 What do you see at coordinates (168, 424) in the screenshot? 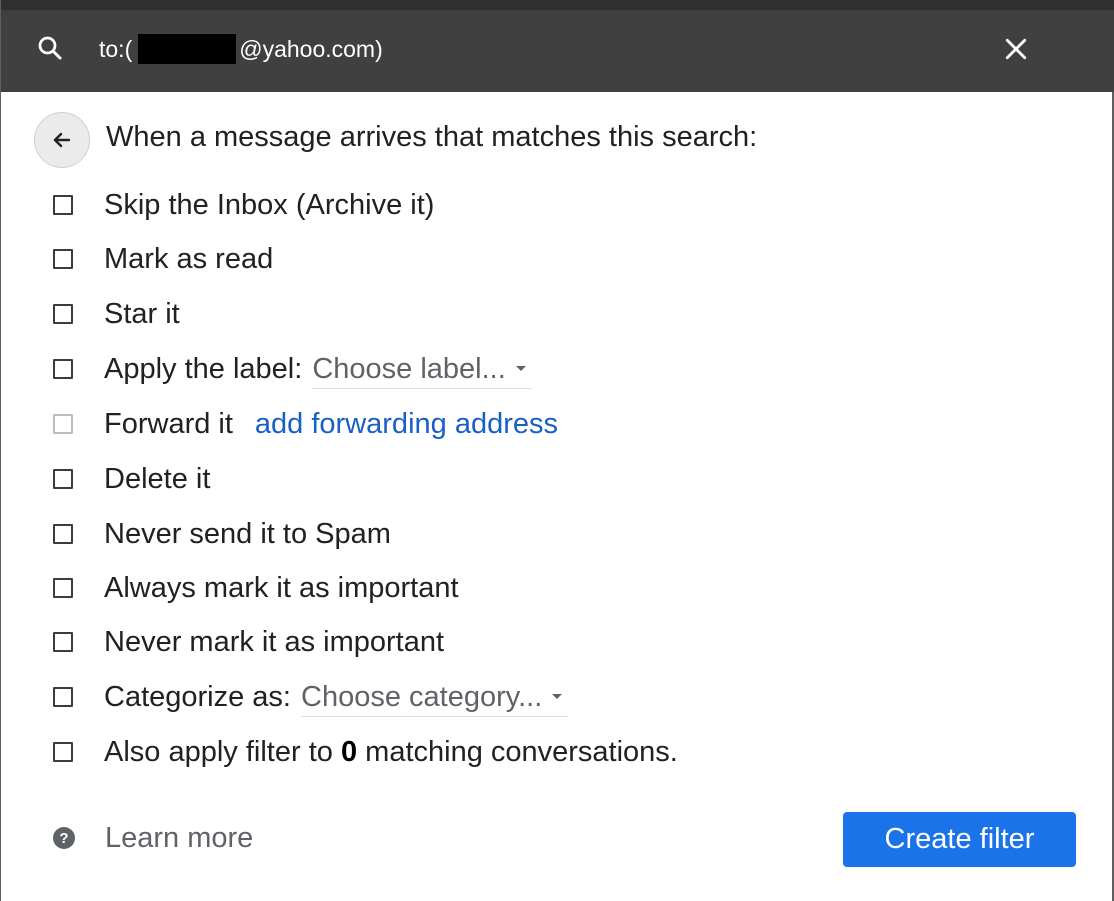
I see `option-label: Forward it` at bounding box center [168, 424].